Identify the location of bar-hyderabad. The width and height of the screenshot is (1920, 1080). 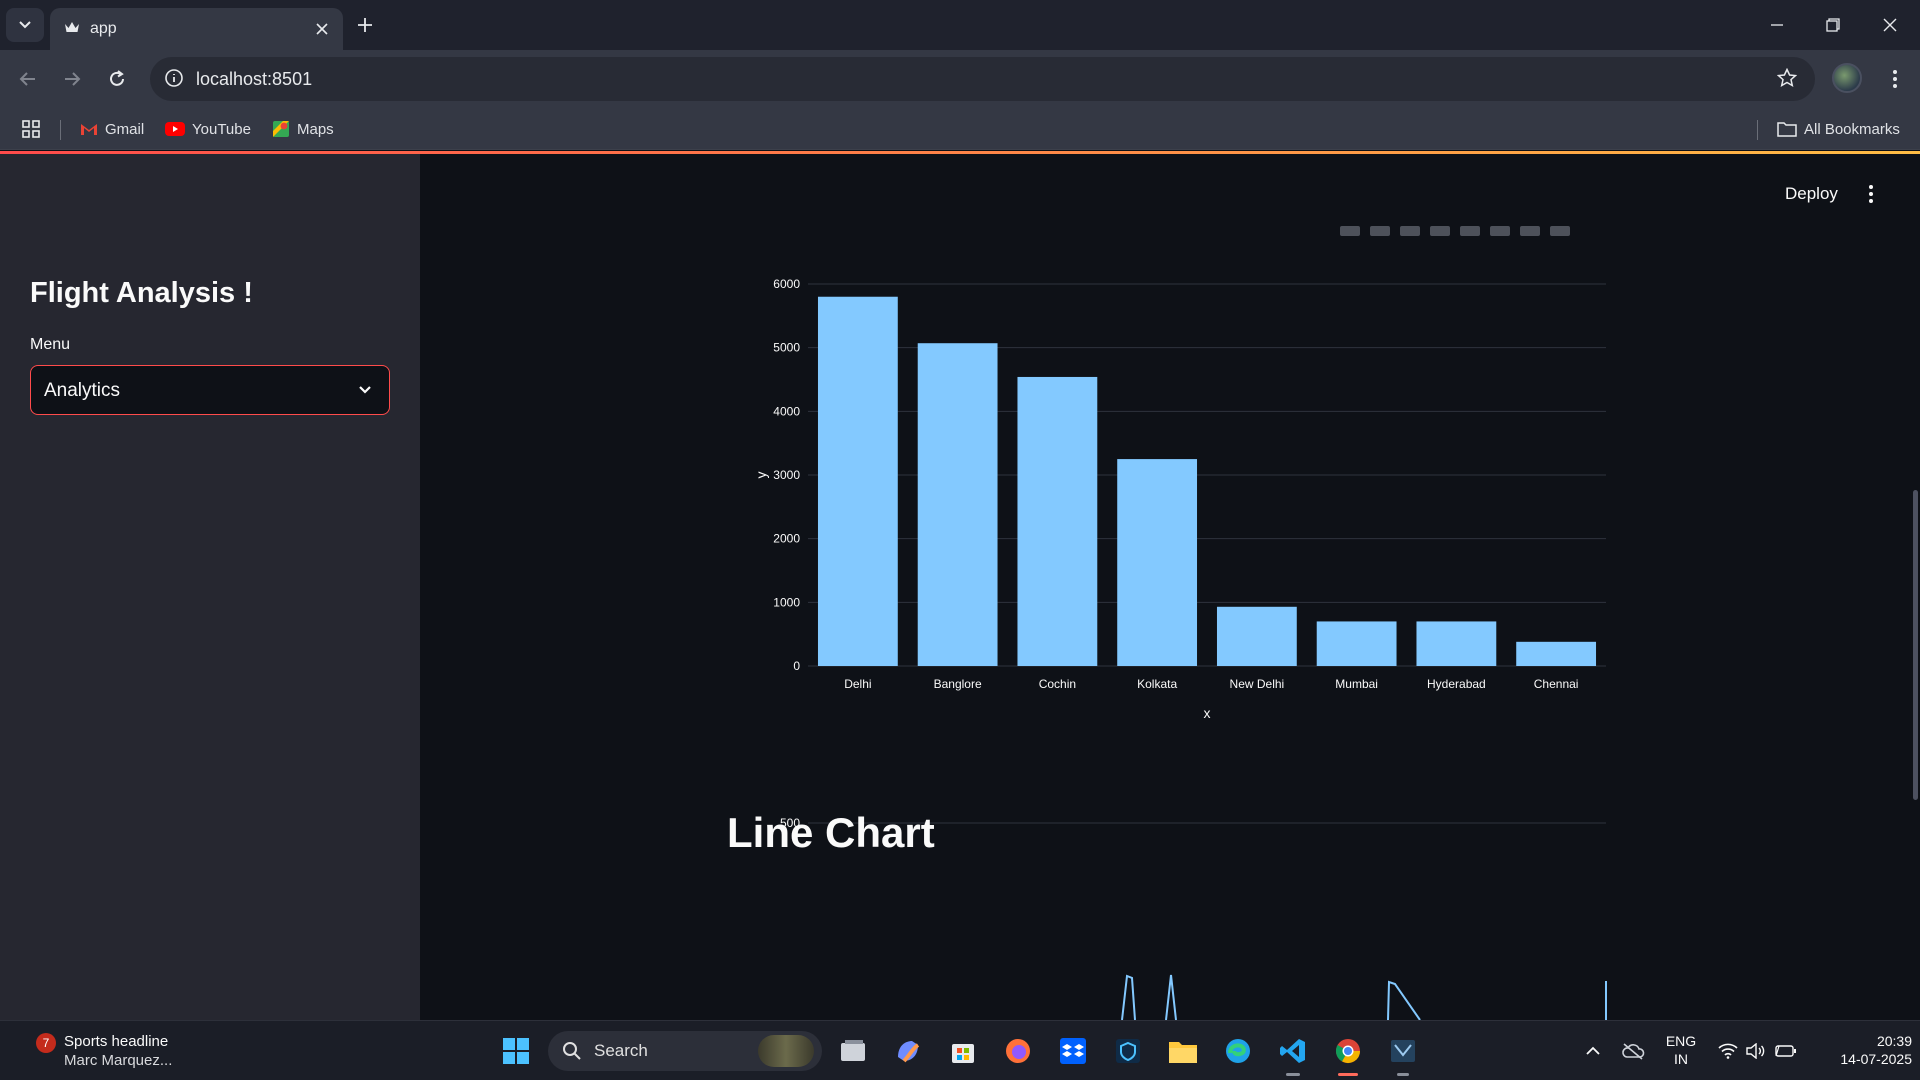
(1456, 643).